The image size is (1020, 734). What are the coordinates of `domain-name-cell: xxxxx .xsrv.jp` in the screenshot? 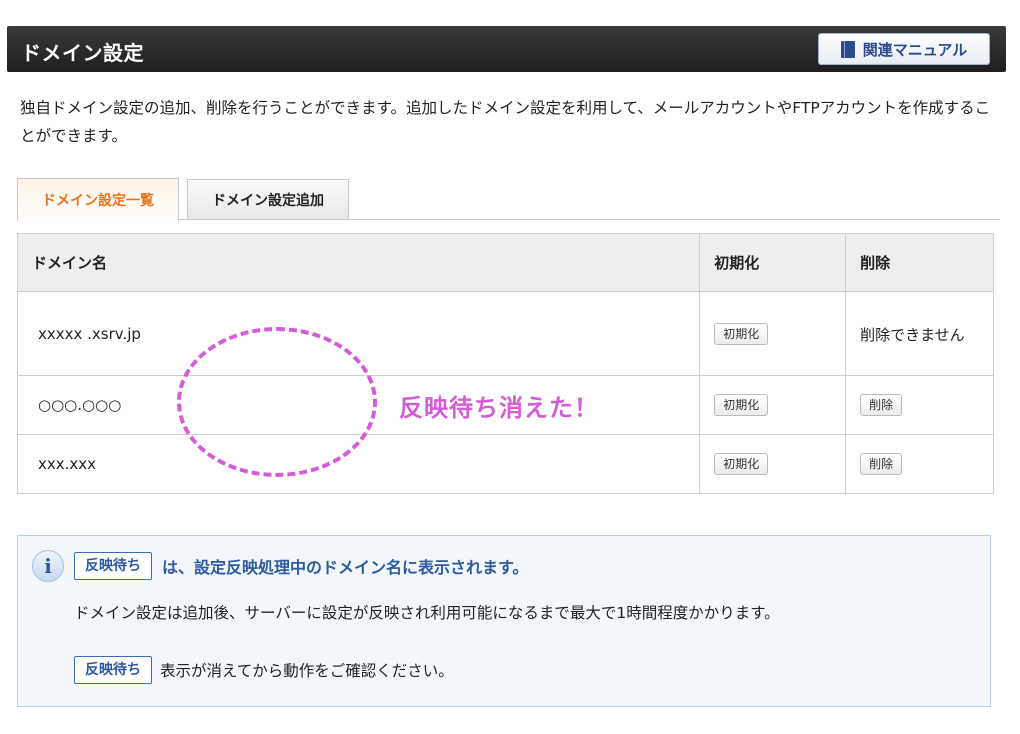 It's located at (358, 333).